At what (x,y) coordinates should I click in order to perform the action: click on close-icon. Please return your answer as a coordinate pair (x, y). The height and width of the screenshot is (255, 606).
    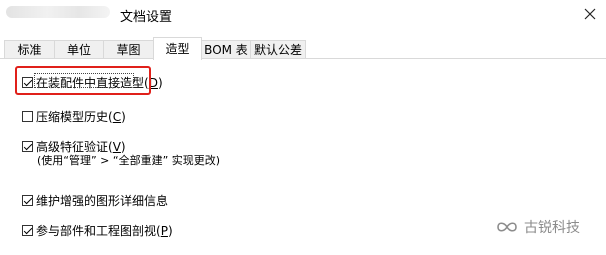
    Looking at the image, I should click on (590, 14).